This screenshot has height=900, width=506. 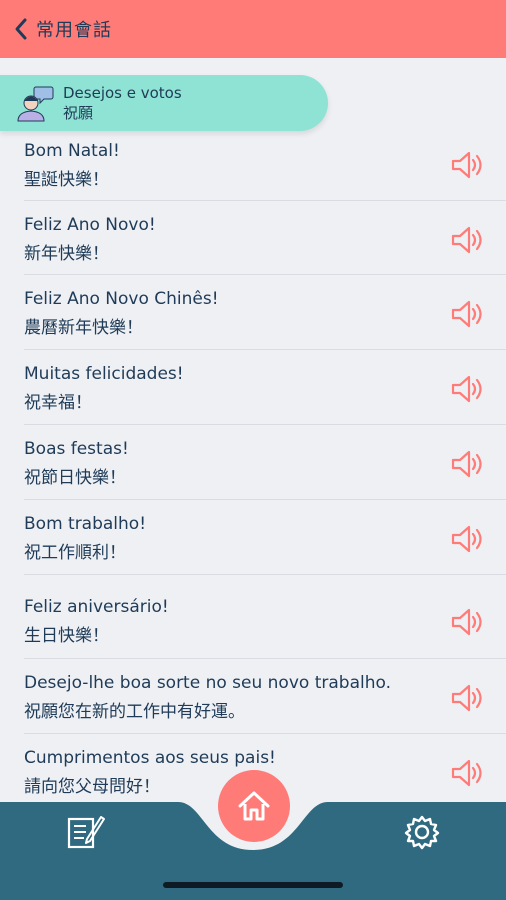 What do you see at coordinates (58, 403) in the screenshot?
I see `phrase-chinese: 祝幸福！` at bounding box center [58, 403].